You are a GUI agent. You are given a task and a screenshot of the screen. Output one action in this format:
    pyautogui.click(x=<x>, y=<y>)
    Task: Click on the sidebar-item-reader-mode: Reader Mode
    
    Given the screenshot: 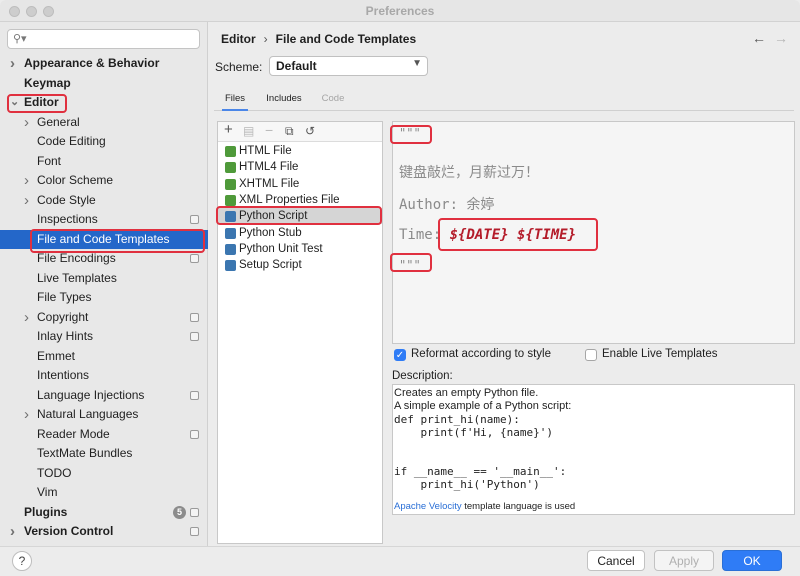 What is the action you would take?
    pyautogui.click(x=104, y=435)
    